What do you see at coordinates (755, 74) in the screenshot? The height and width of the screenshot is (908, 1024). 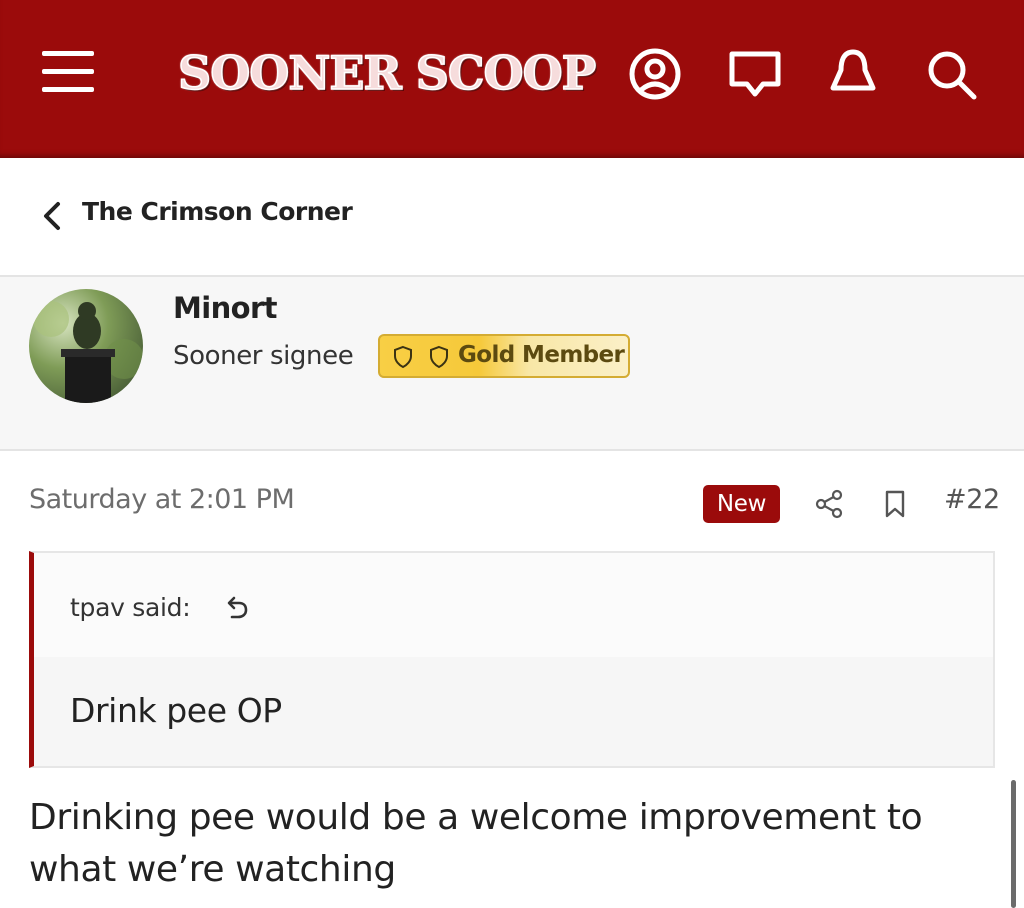 I see `messages-icon` at bounding box center [755, 74].